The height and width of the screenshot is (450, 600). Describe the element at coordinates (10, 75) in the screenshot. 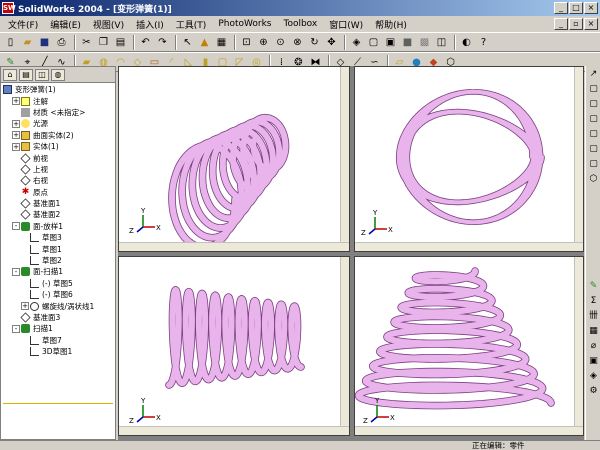

I see `feature-tree-tab-icon: ⌂` at that location.